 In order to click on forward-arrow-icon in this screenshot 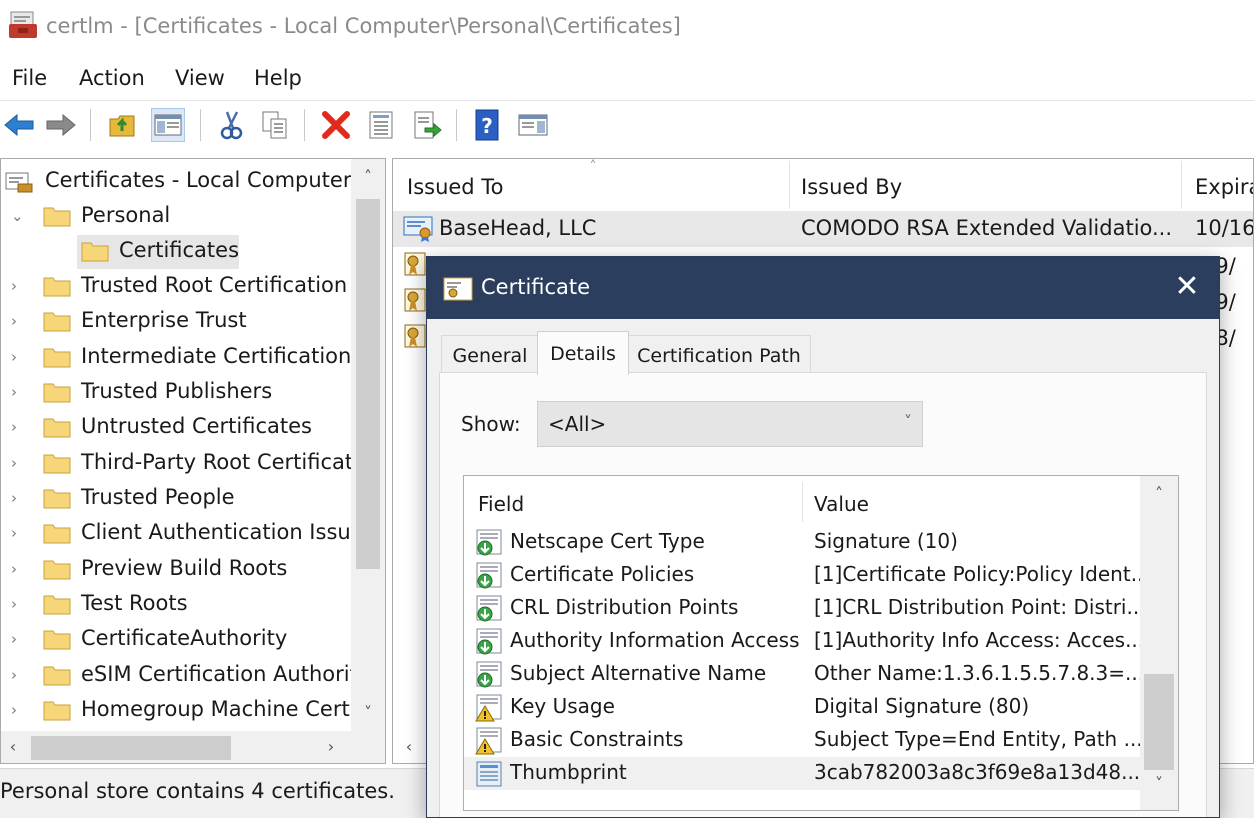, I will do `click(61, 125)`.